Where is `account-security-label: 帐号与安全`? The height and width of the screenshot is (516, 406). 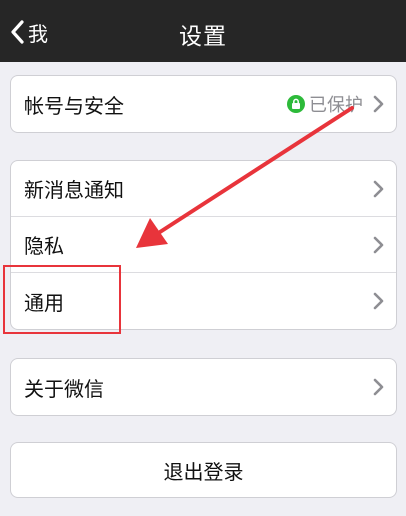 account-security-label: 帐号与安全 is located at coordinates (74, 105).